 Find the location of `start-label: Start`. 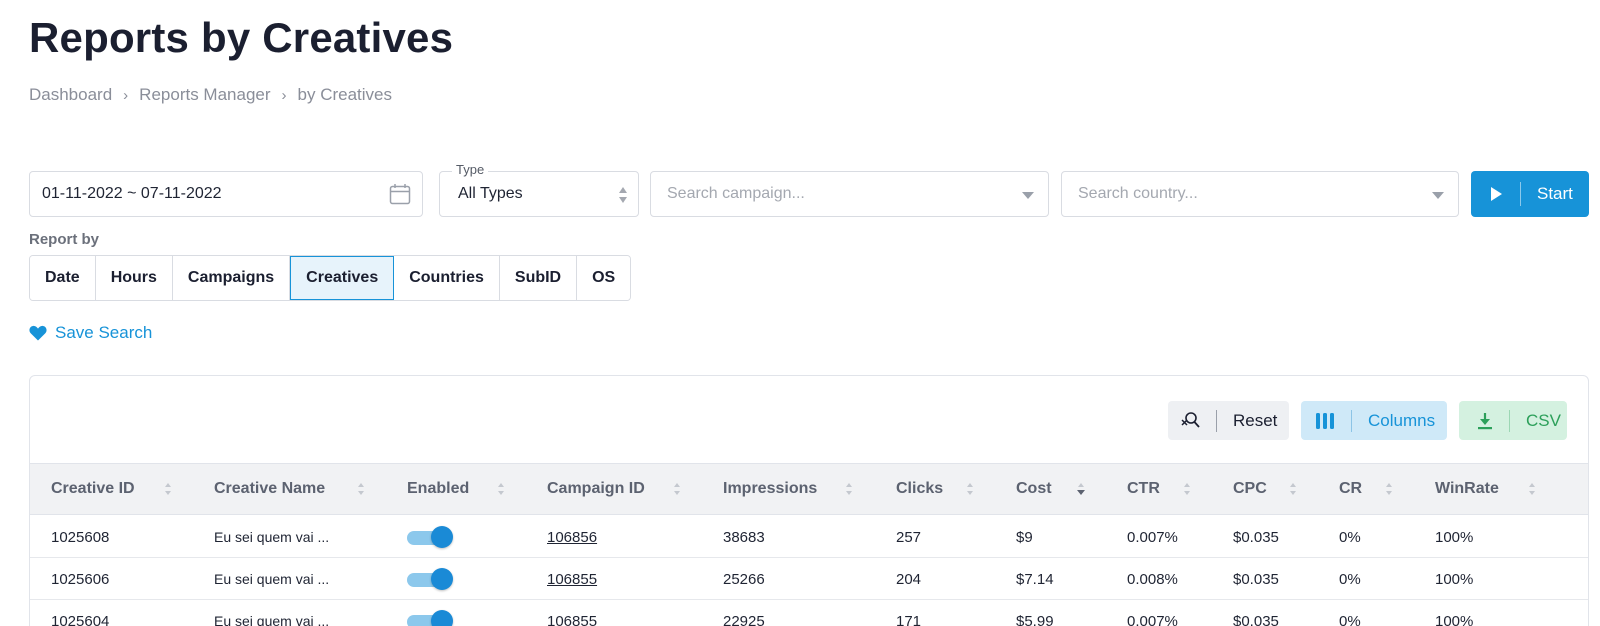

start-label: Start is located at coordinates (1555, 193).